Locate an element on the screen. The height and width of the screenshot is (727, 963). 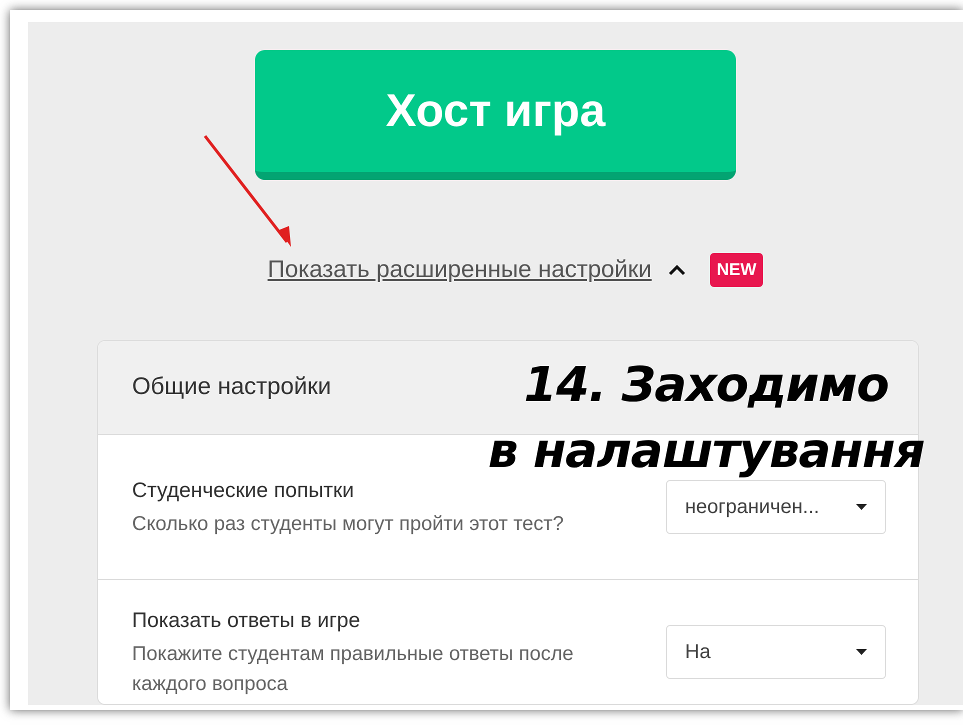
setting-description: Покажите студентам правильные ответы после каждого вопроса is located at coordinates (353, 669).